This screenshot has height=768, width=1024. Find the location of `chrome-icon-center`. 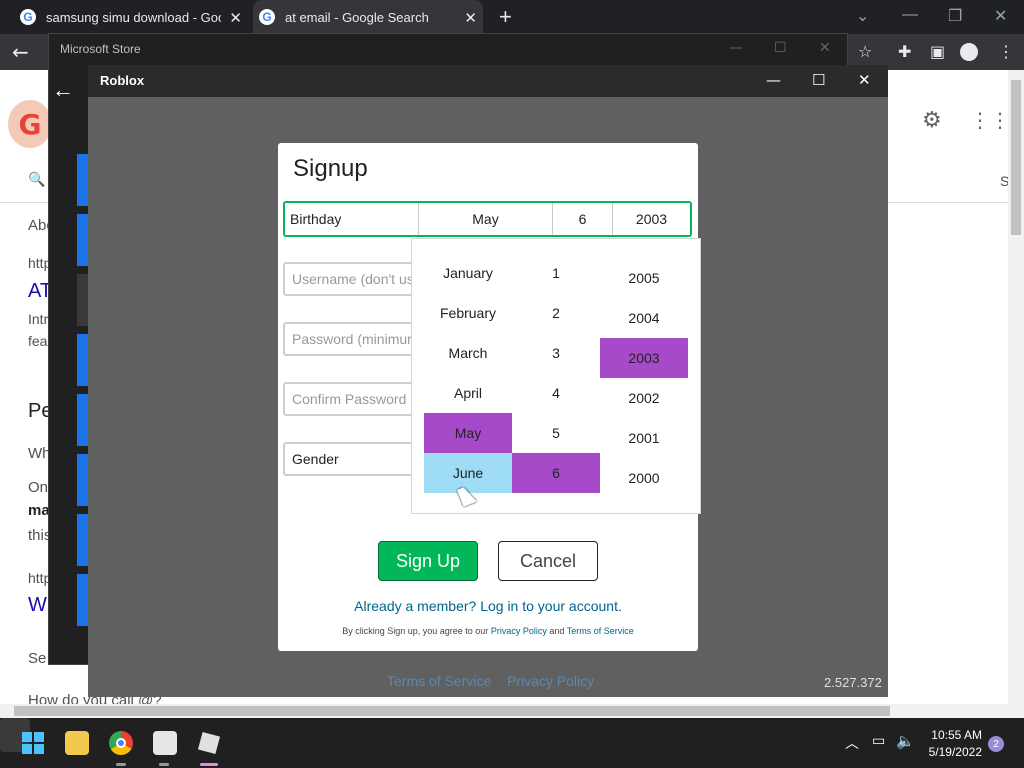

chrome-icon-center is located at coordinates (121, 743).